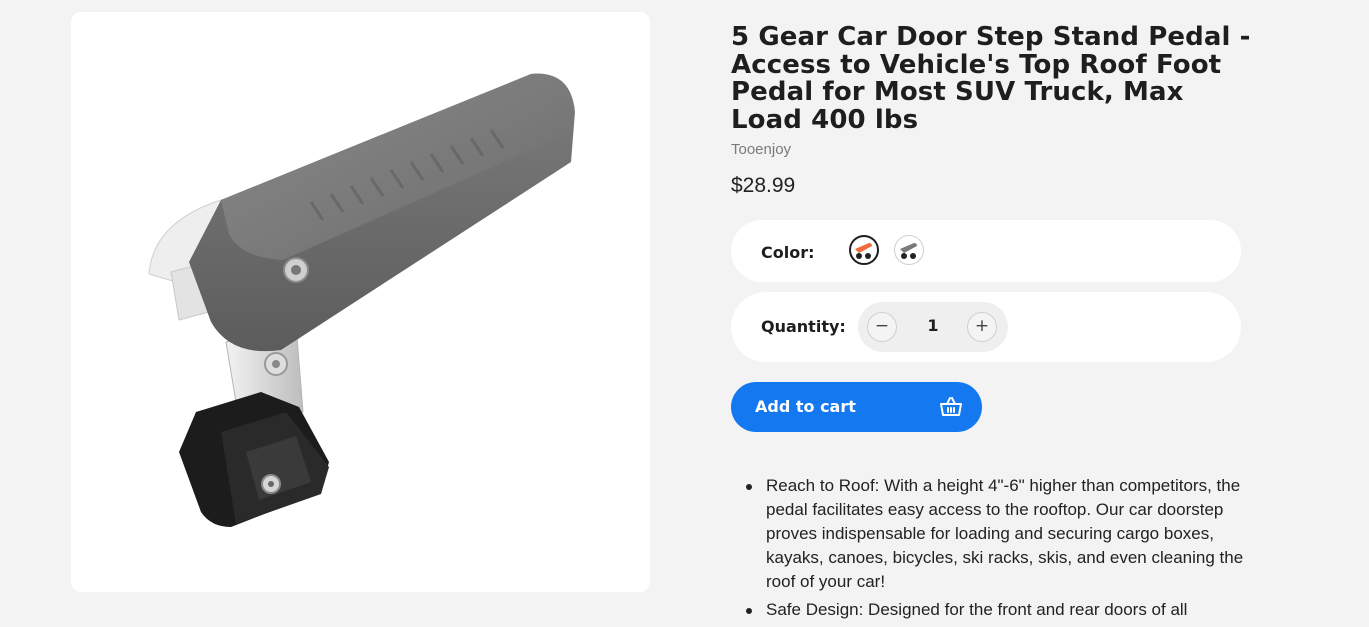  What do you see at coordinates (986, 251) in the screenshot?
I see `color-option: Color:` at bounding box center [986, 251].